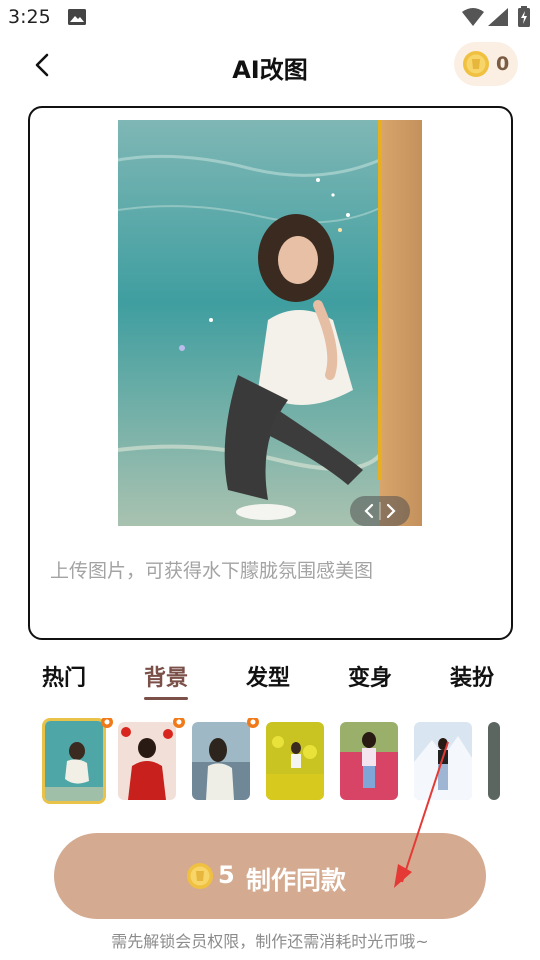  Describe the element at coordinates (369, 511) in the screenshot. I see `chevron-left-icon` at that location.